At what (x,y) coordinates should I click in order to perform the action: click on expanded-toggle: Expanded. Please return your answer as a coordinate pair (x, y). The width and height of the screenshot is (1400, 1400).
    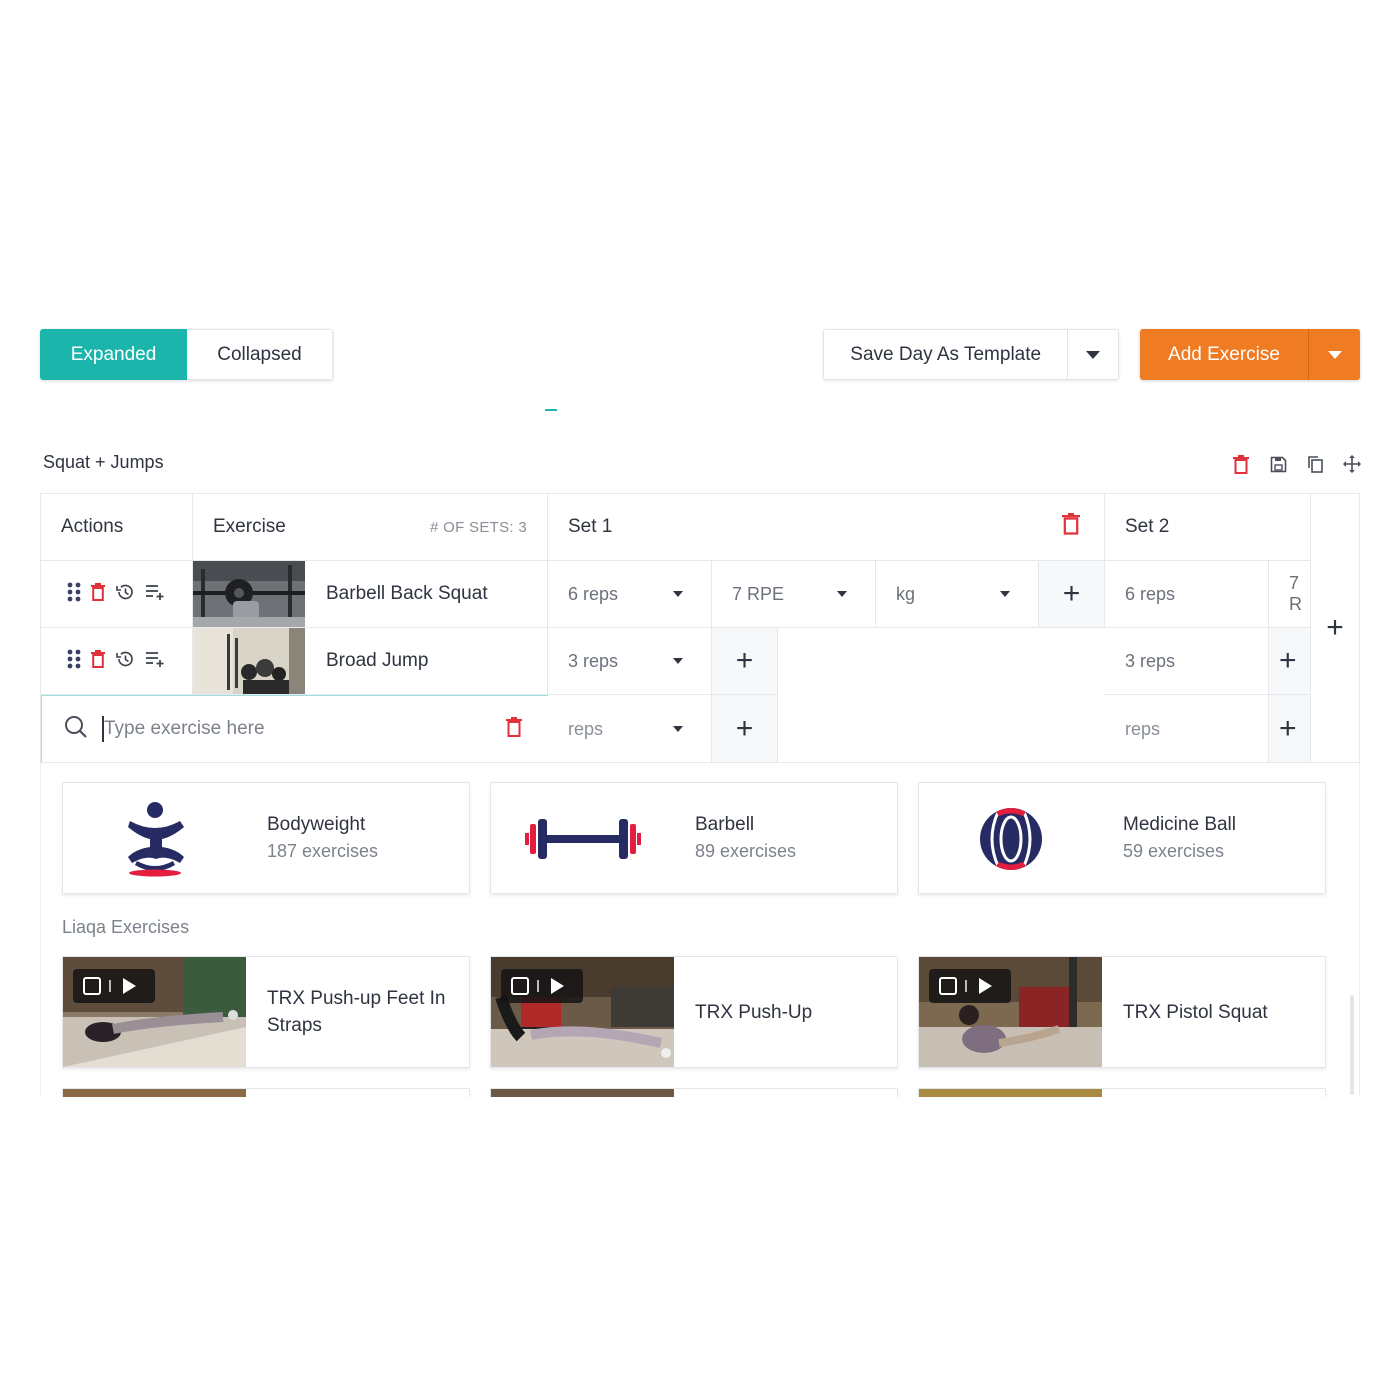
    Looking at the image, I should click on (113, 354).